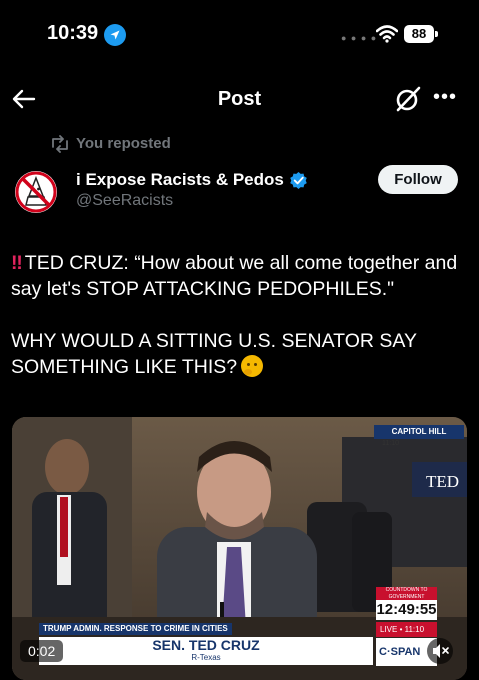 This screenshot has height=680, width=479. I want to click on avatar, so click(36, 192).